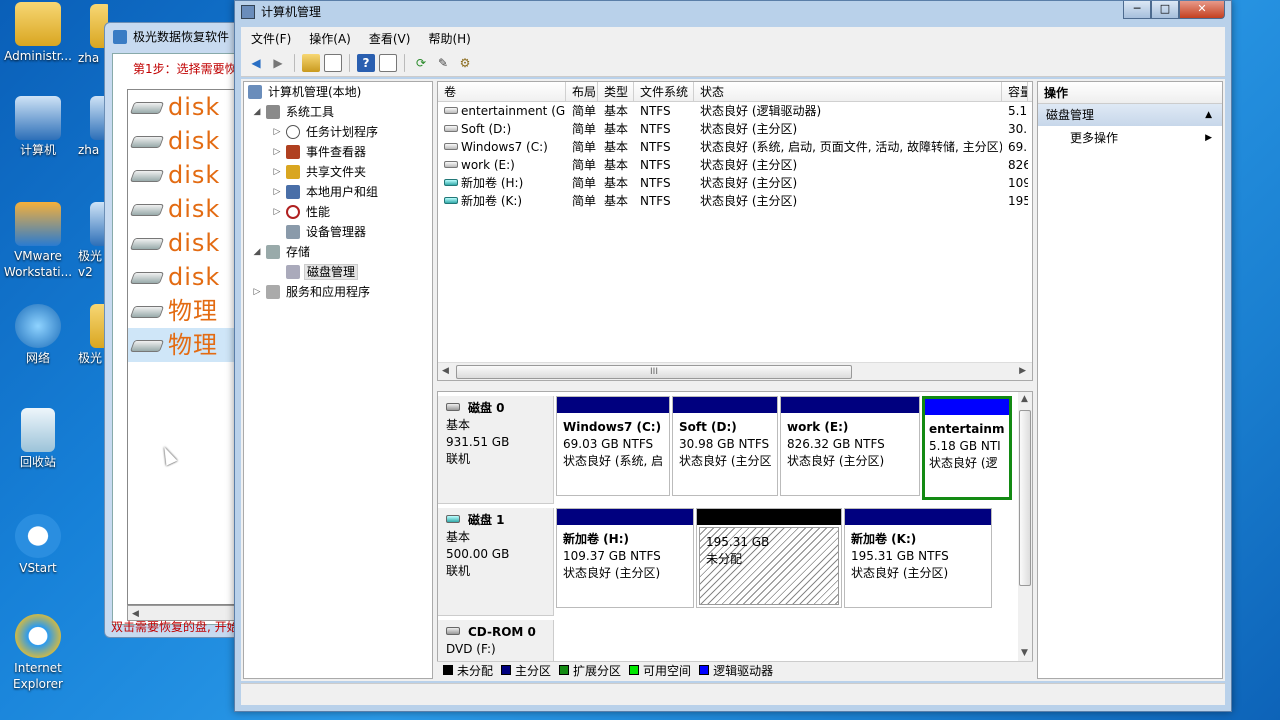 The height and width of the screenshot is (720, 1280). Describe the element at coordinates (496, 450) in the screenshot. I see `disk-0-label: 磁盘 0 基本 931.51 GB 联机` at that location.